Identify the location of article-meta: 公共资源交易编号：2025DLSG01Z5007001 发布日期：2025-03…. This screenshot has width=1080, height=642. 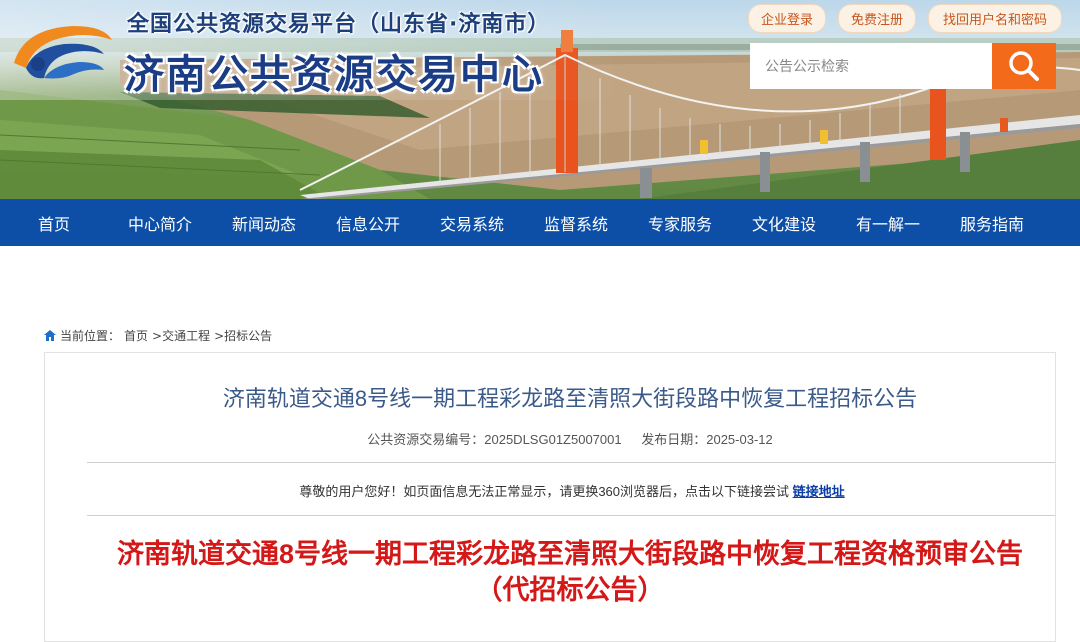
(540, 438).